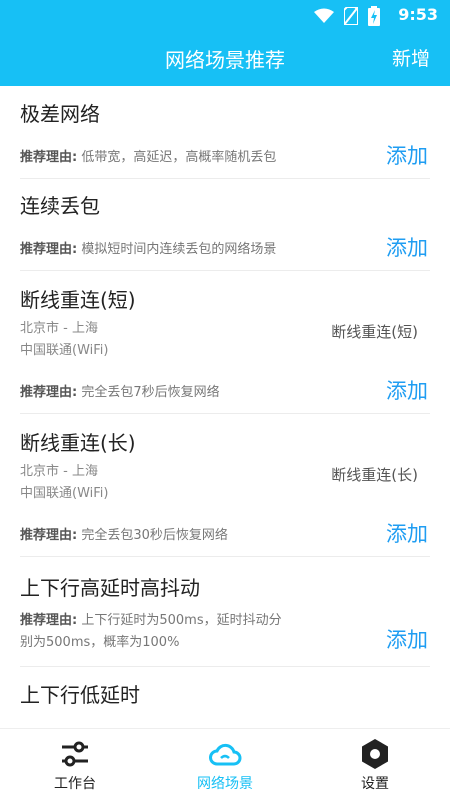  What do you see at coordinates (75, 784) in the screenshot?
I see `tab-label: 工作台` at bounding box center [75, 784].